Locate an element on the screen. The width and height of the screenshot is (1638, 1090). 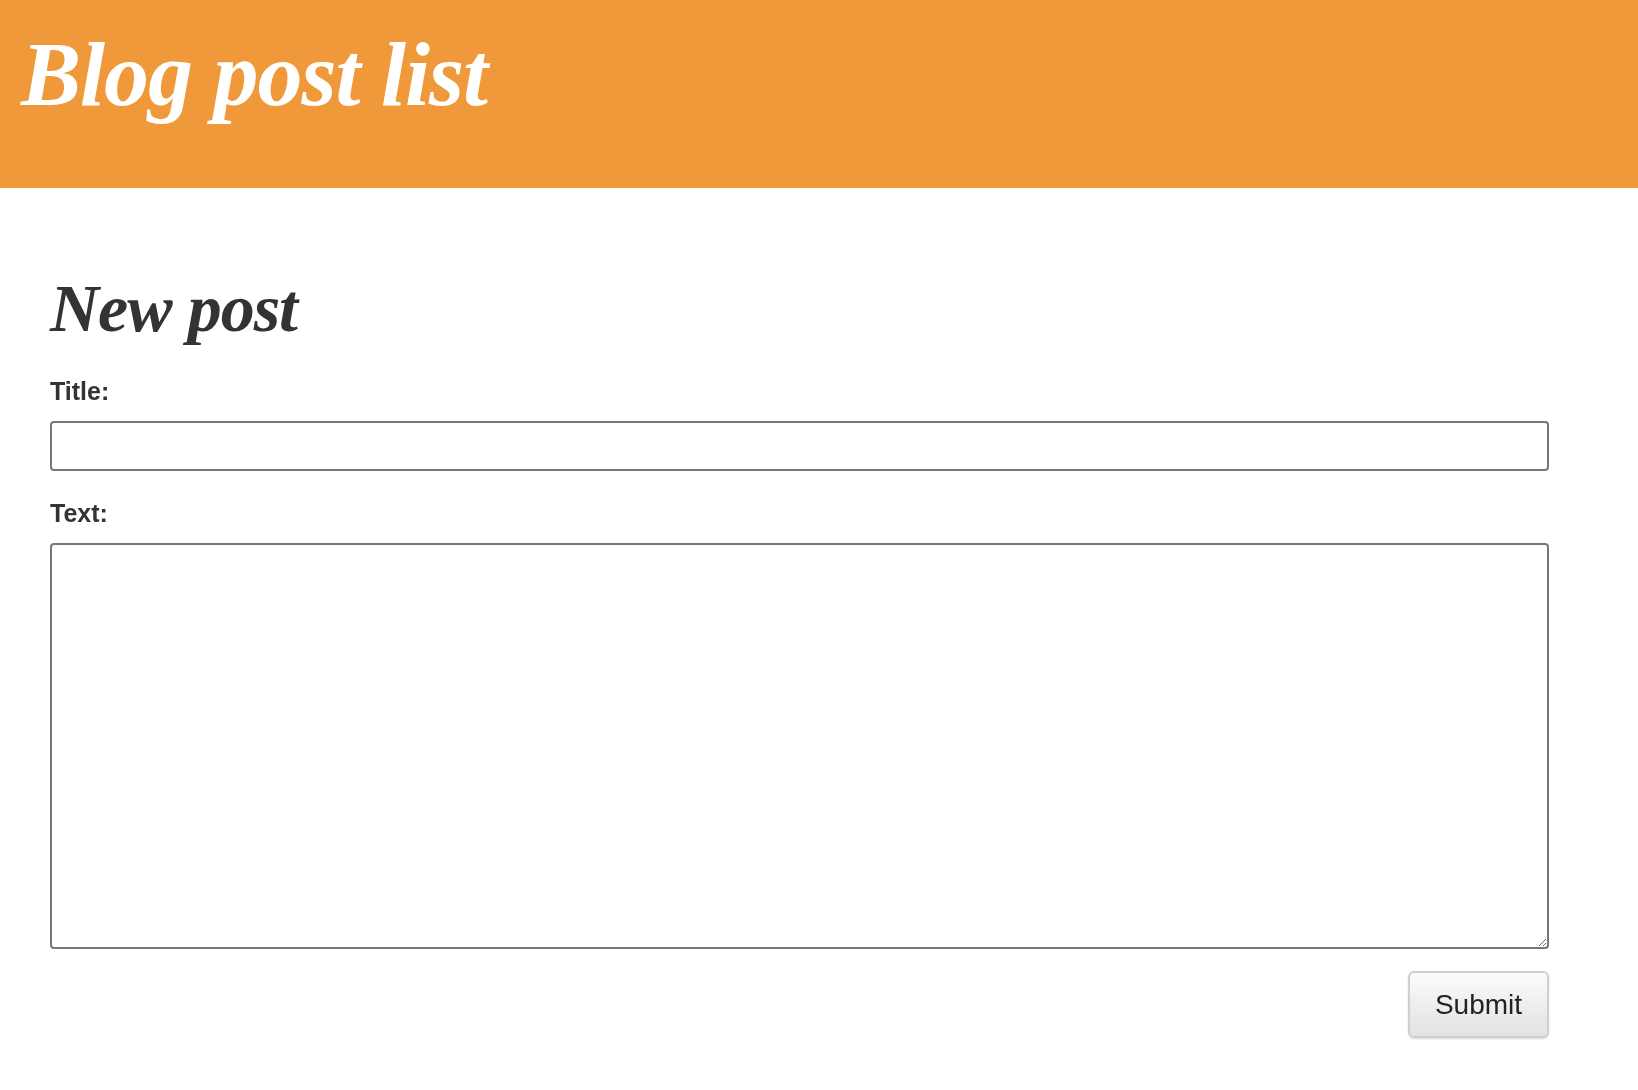
input-field is located at coordinates (799, 446).